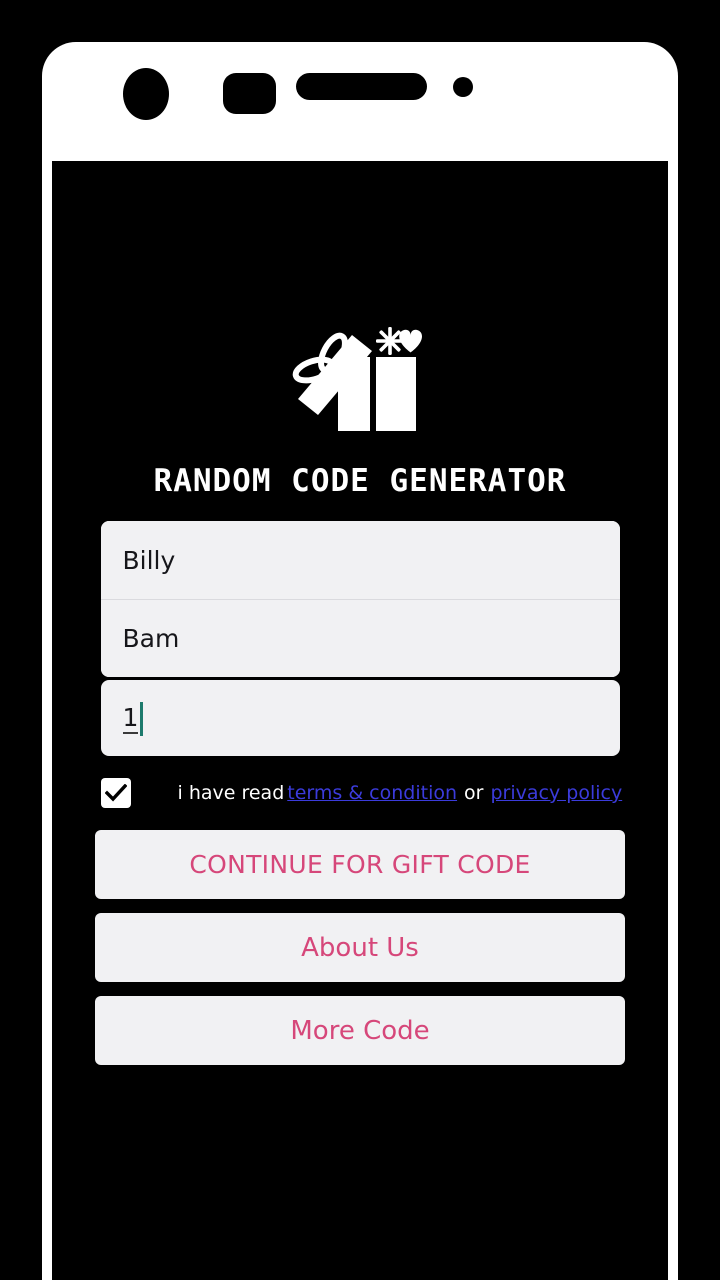 This screenshot has height=1280, width=720. I want to click on proximity-sensor-icon, so click(249, 93).